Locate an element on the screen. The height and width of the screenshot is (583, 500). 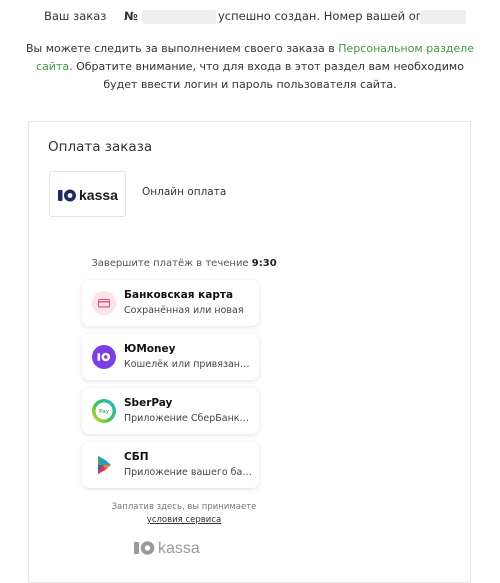
footer-yookassa-logo: kassa is located at coordinates (174, 550).